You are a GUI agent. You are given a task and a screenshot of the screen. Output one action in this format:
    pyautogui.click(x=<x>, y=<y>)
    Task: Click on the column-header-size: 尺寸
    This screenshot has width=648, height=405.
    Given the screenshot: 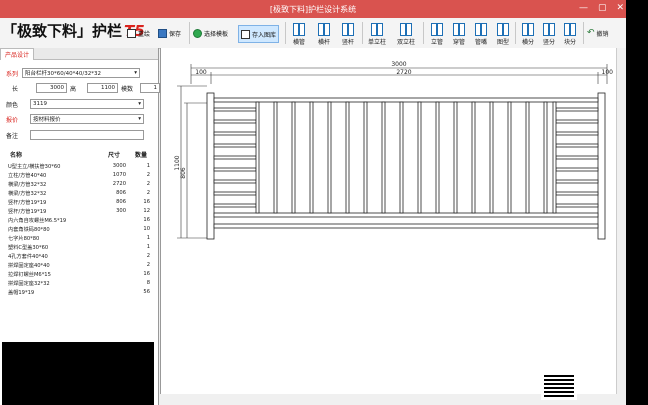 What is the action you would take?
    pyautogui.click(x=114, y=155)
    